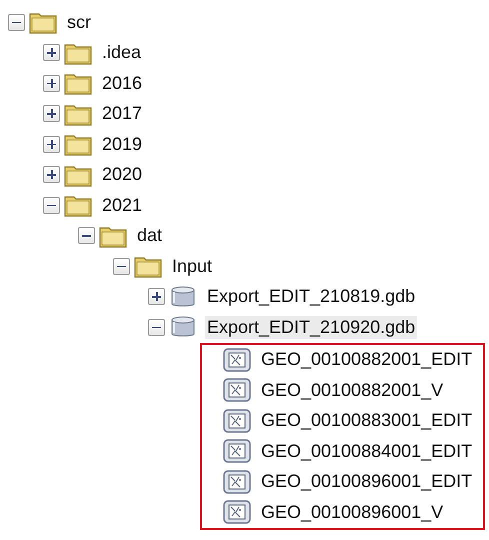  Describe the element at coordinates (79, 22) in the screenshot. I see `folder-label: scr` at that location.